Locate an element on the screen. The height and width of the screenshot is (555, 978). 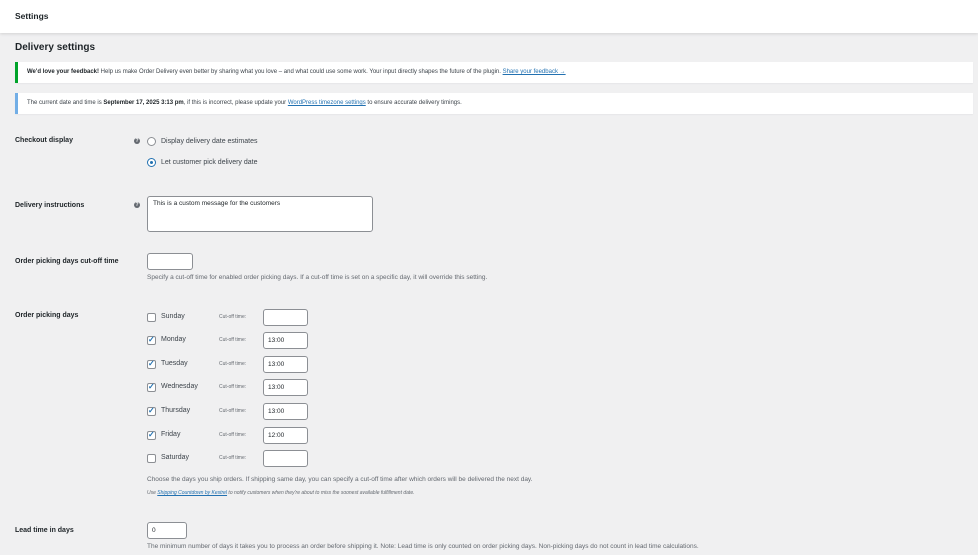
lead-time-input is located at coordinates (167, 530).